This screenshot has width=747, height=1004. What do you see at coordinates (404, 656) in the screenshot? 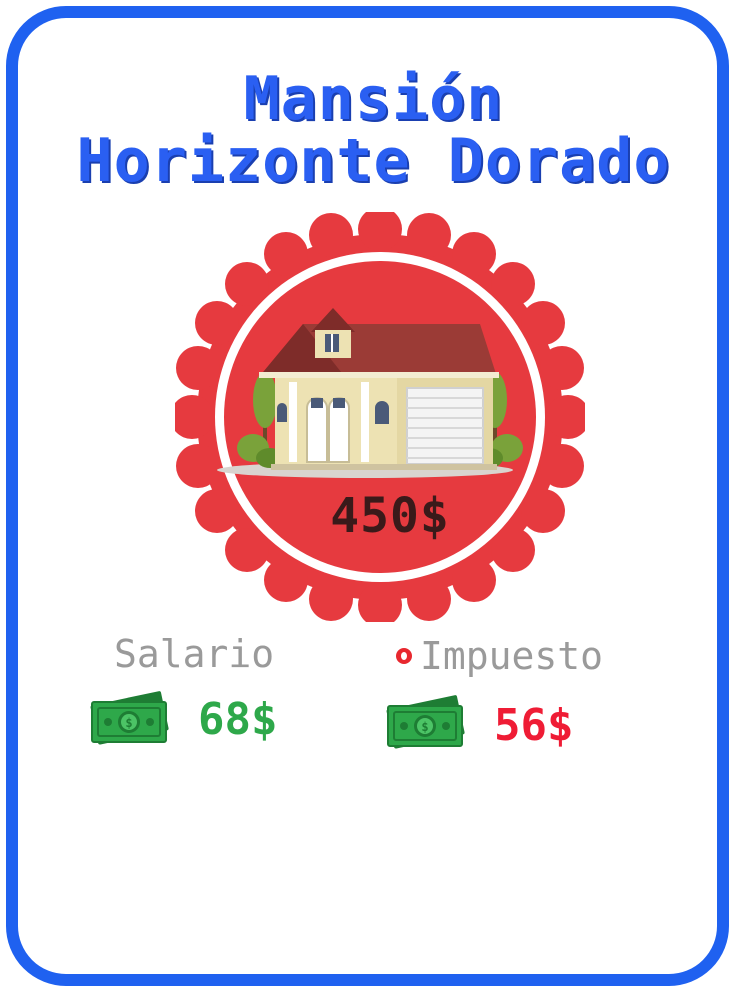
I see `alert-dot-icon` at bounding box center [404, 656].